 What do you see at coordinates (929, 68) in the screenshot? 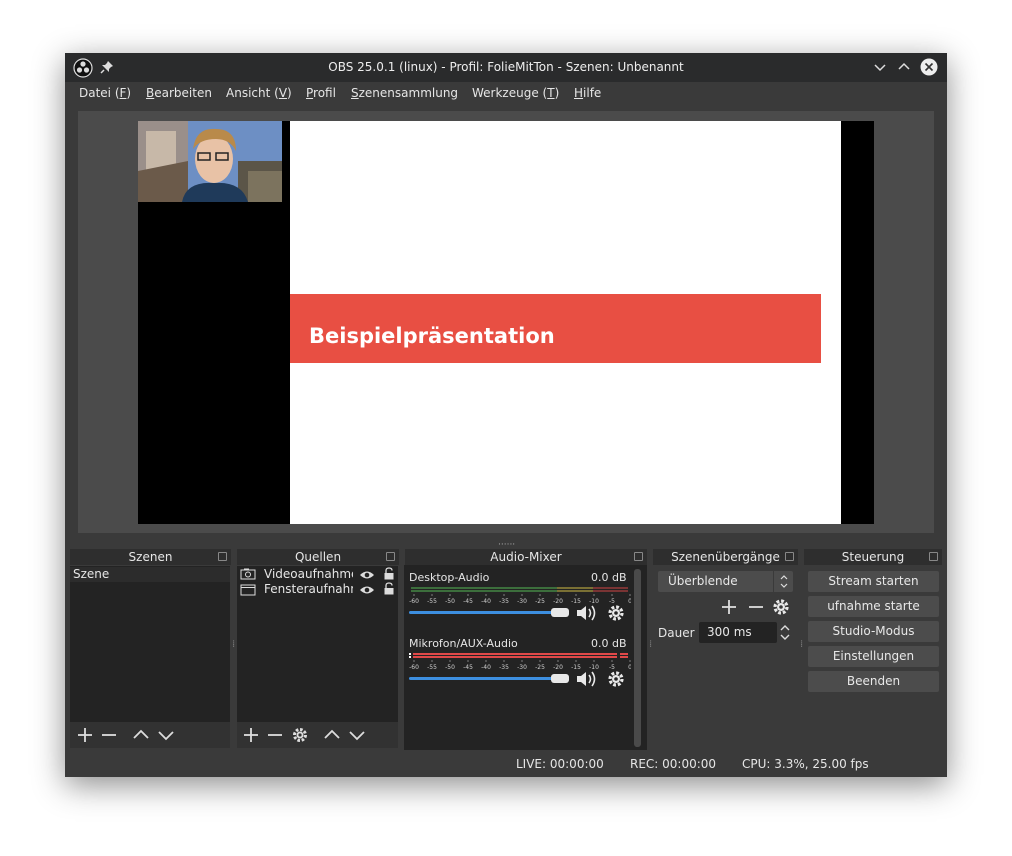
I see `close-icon` at bounding box center [929, 68].